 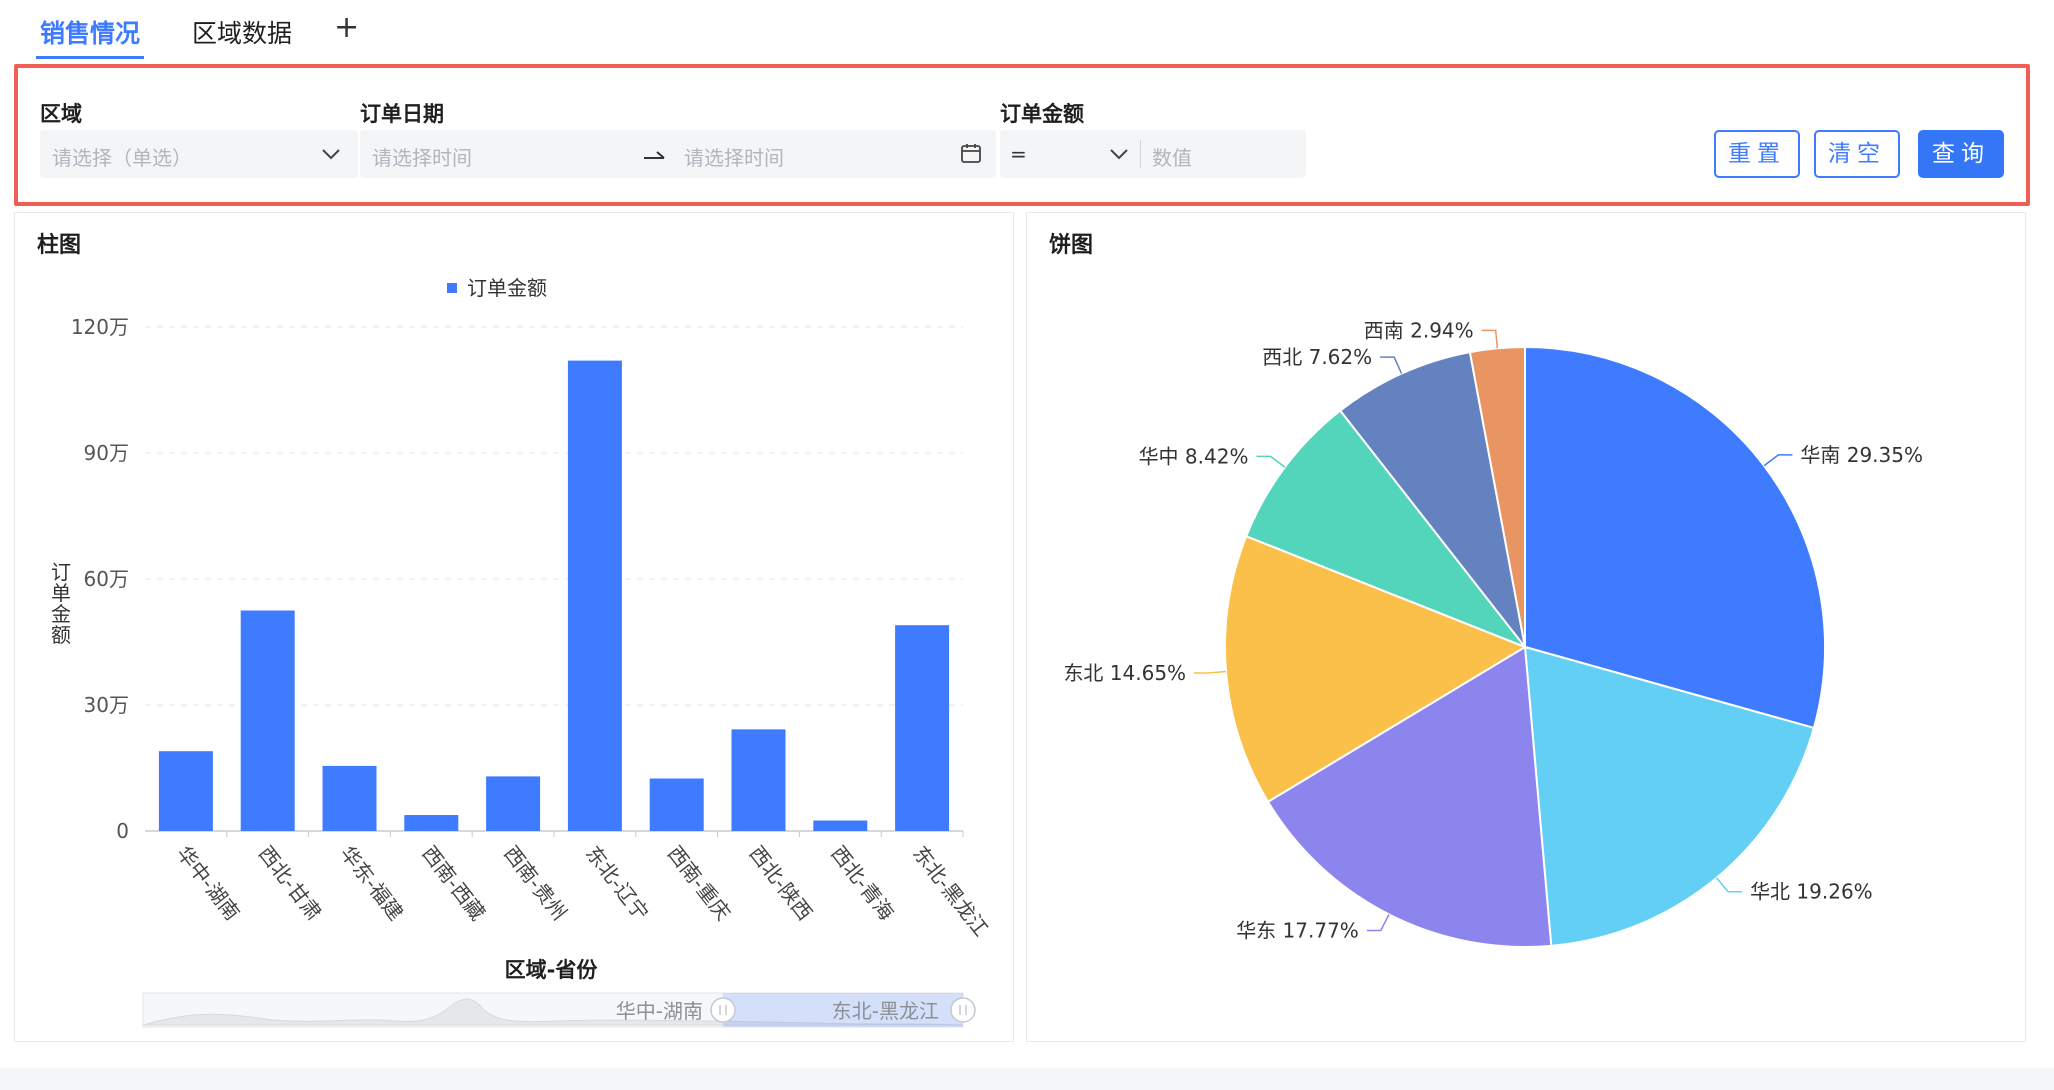 What do you see at coordinates (242, 32) in the screenshot?
I see `tab-region-data: 区域数据` at bounding box center [242, 32].